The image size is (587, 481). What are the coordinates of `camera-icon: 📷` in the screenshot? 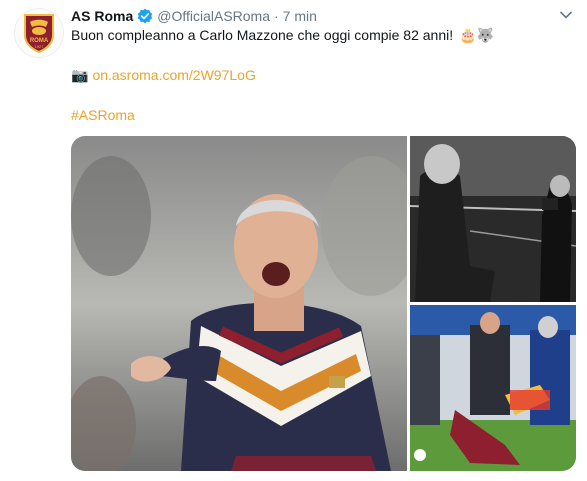 It's located at (80, 75).